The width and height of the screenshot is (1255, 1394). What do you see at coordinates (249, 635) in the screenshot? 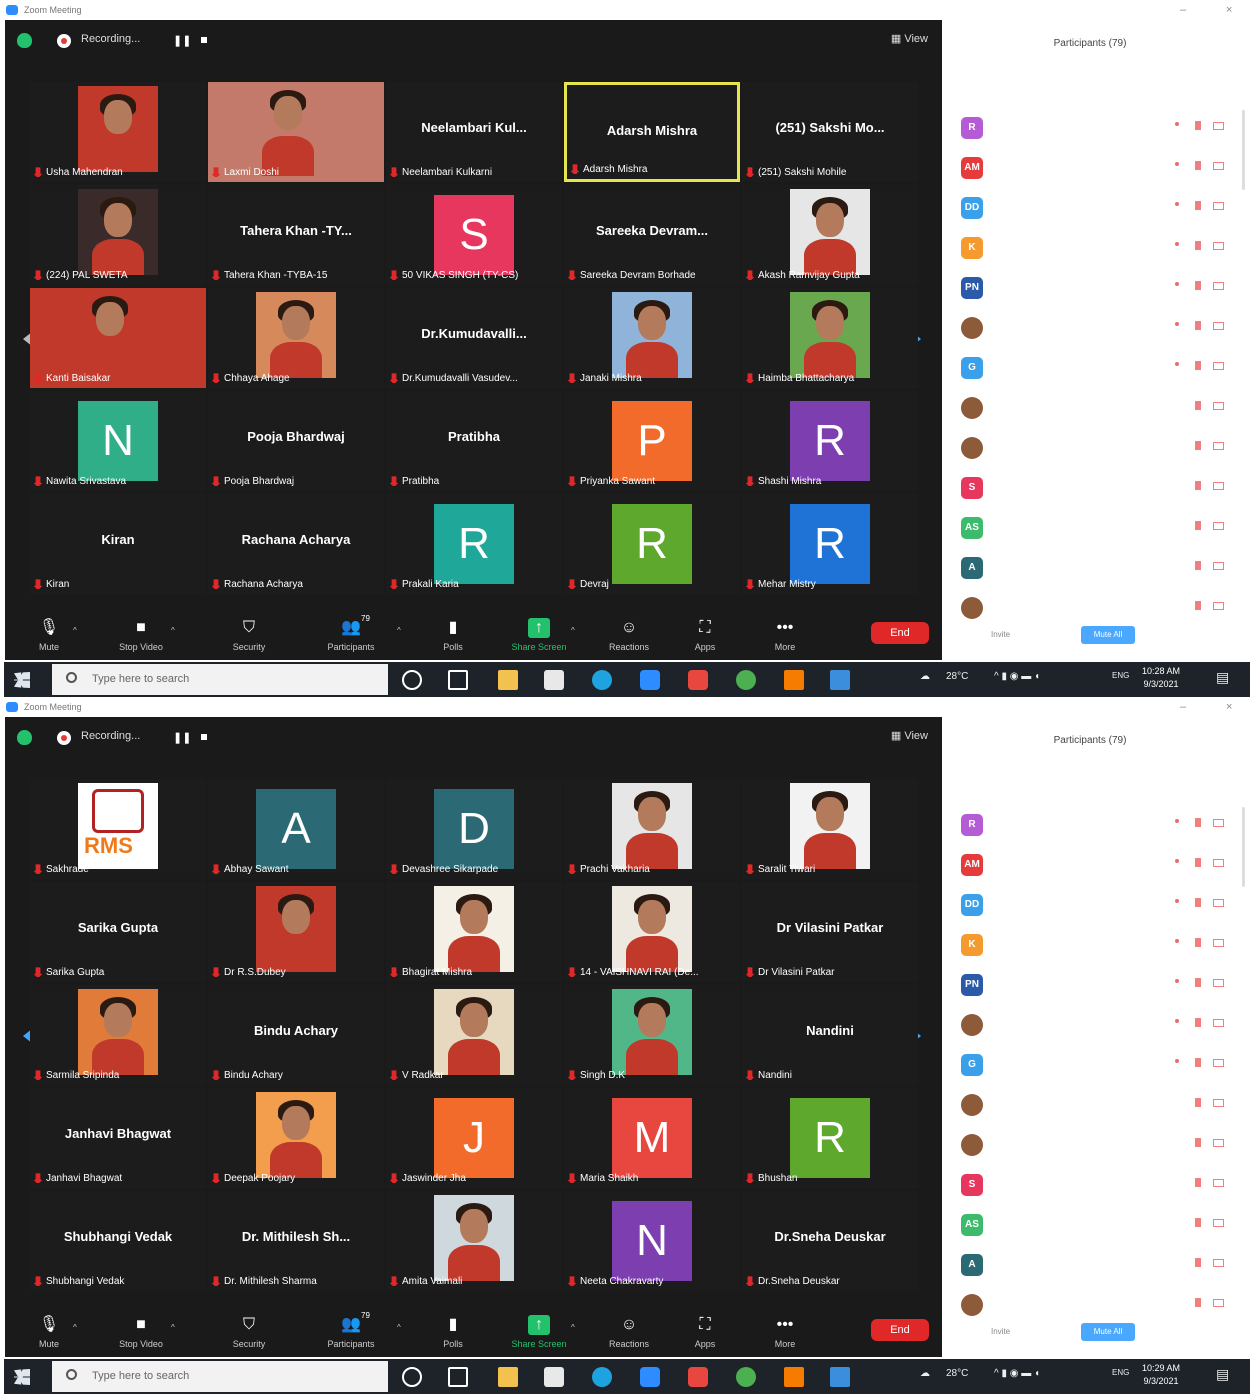
I see `security-button: ⛉ Security` at bounding box center [249, 635].